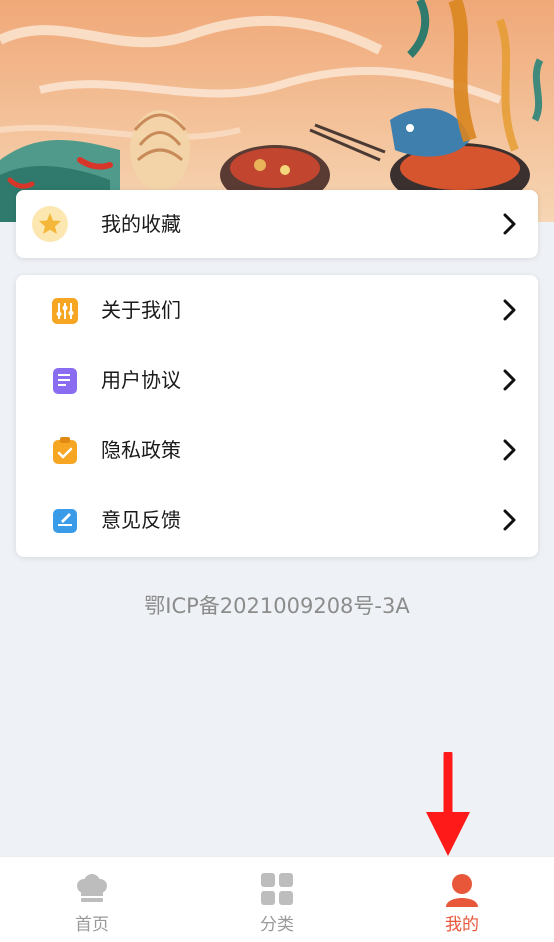 The image size is (554, 942). I want to click on feedback-edit-icon, so click(65, 521).